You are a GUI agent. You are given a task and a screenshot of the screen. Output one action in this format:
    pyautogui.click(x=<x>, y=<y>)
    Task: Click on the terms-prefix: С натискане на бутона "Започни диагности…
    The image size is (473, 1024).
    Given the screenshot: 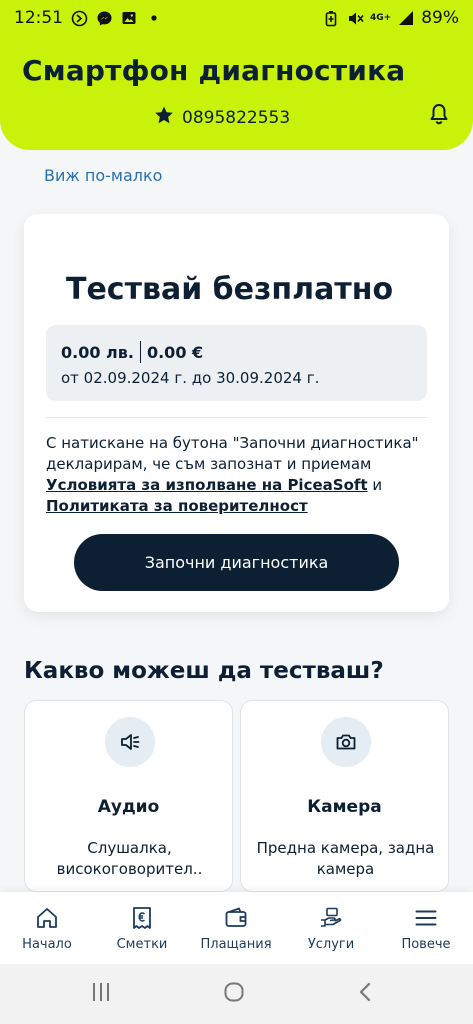 What is the action you would take?
    pyautogui.click(x=232, y=453)
    